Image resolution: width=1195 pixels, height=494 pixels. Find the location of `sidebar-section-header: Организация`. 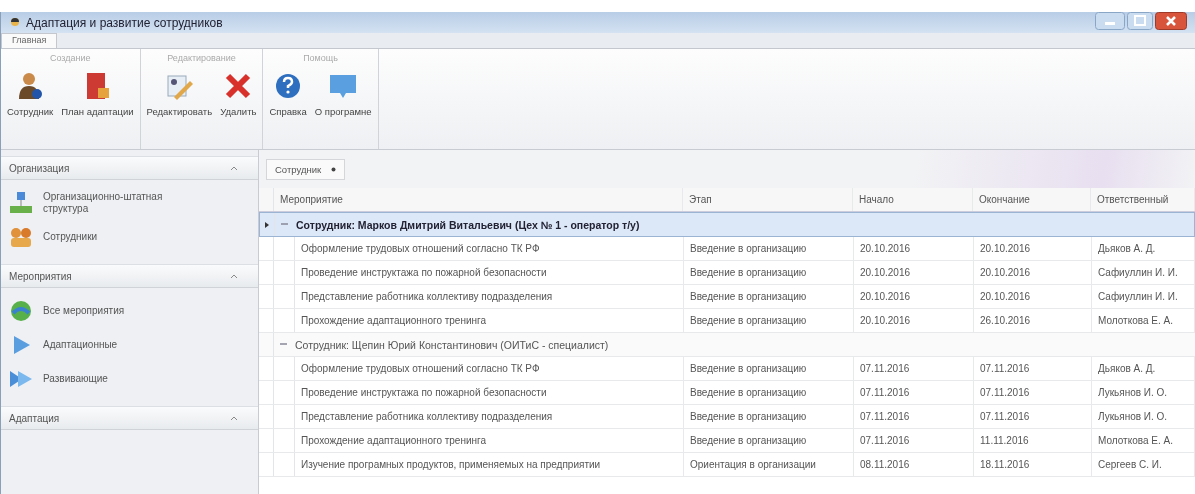

sidebar-section-header: Организация is located at coordinates (129, 168).